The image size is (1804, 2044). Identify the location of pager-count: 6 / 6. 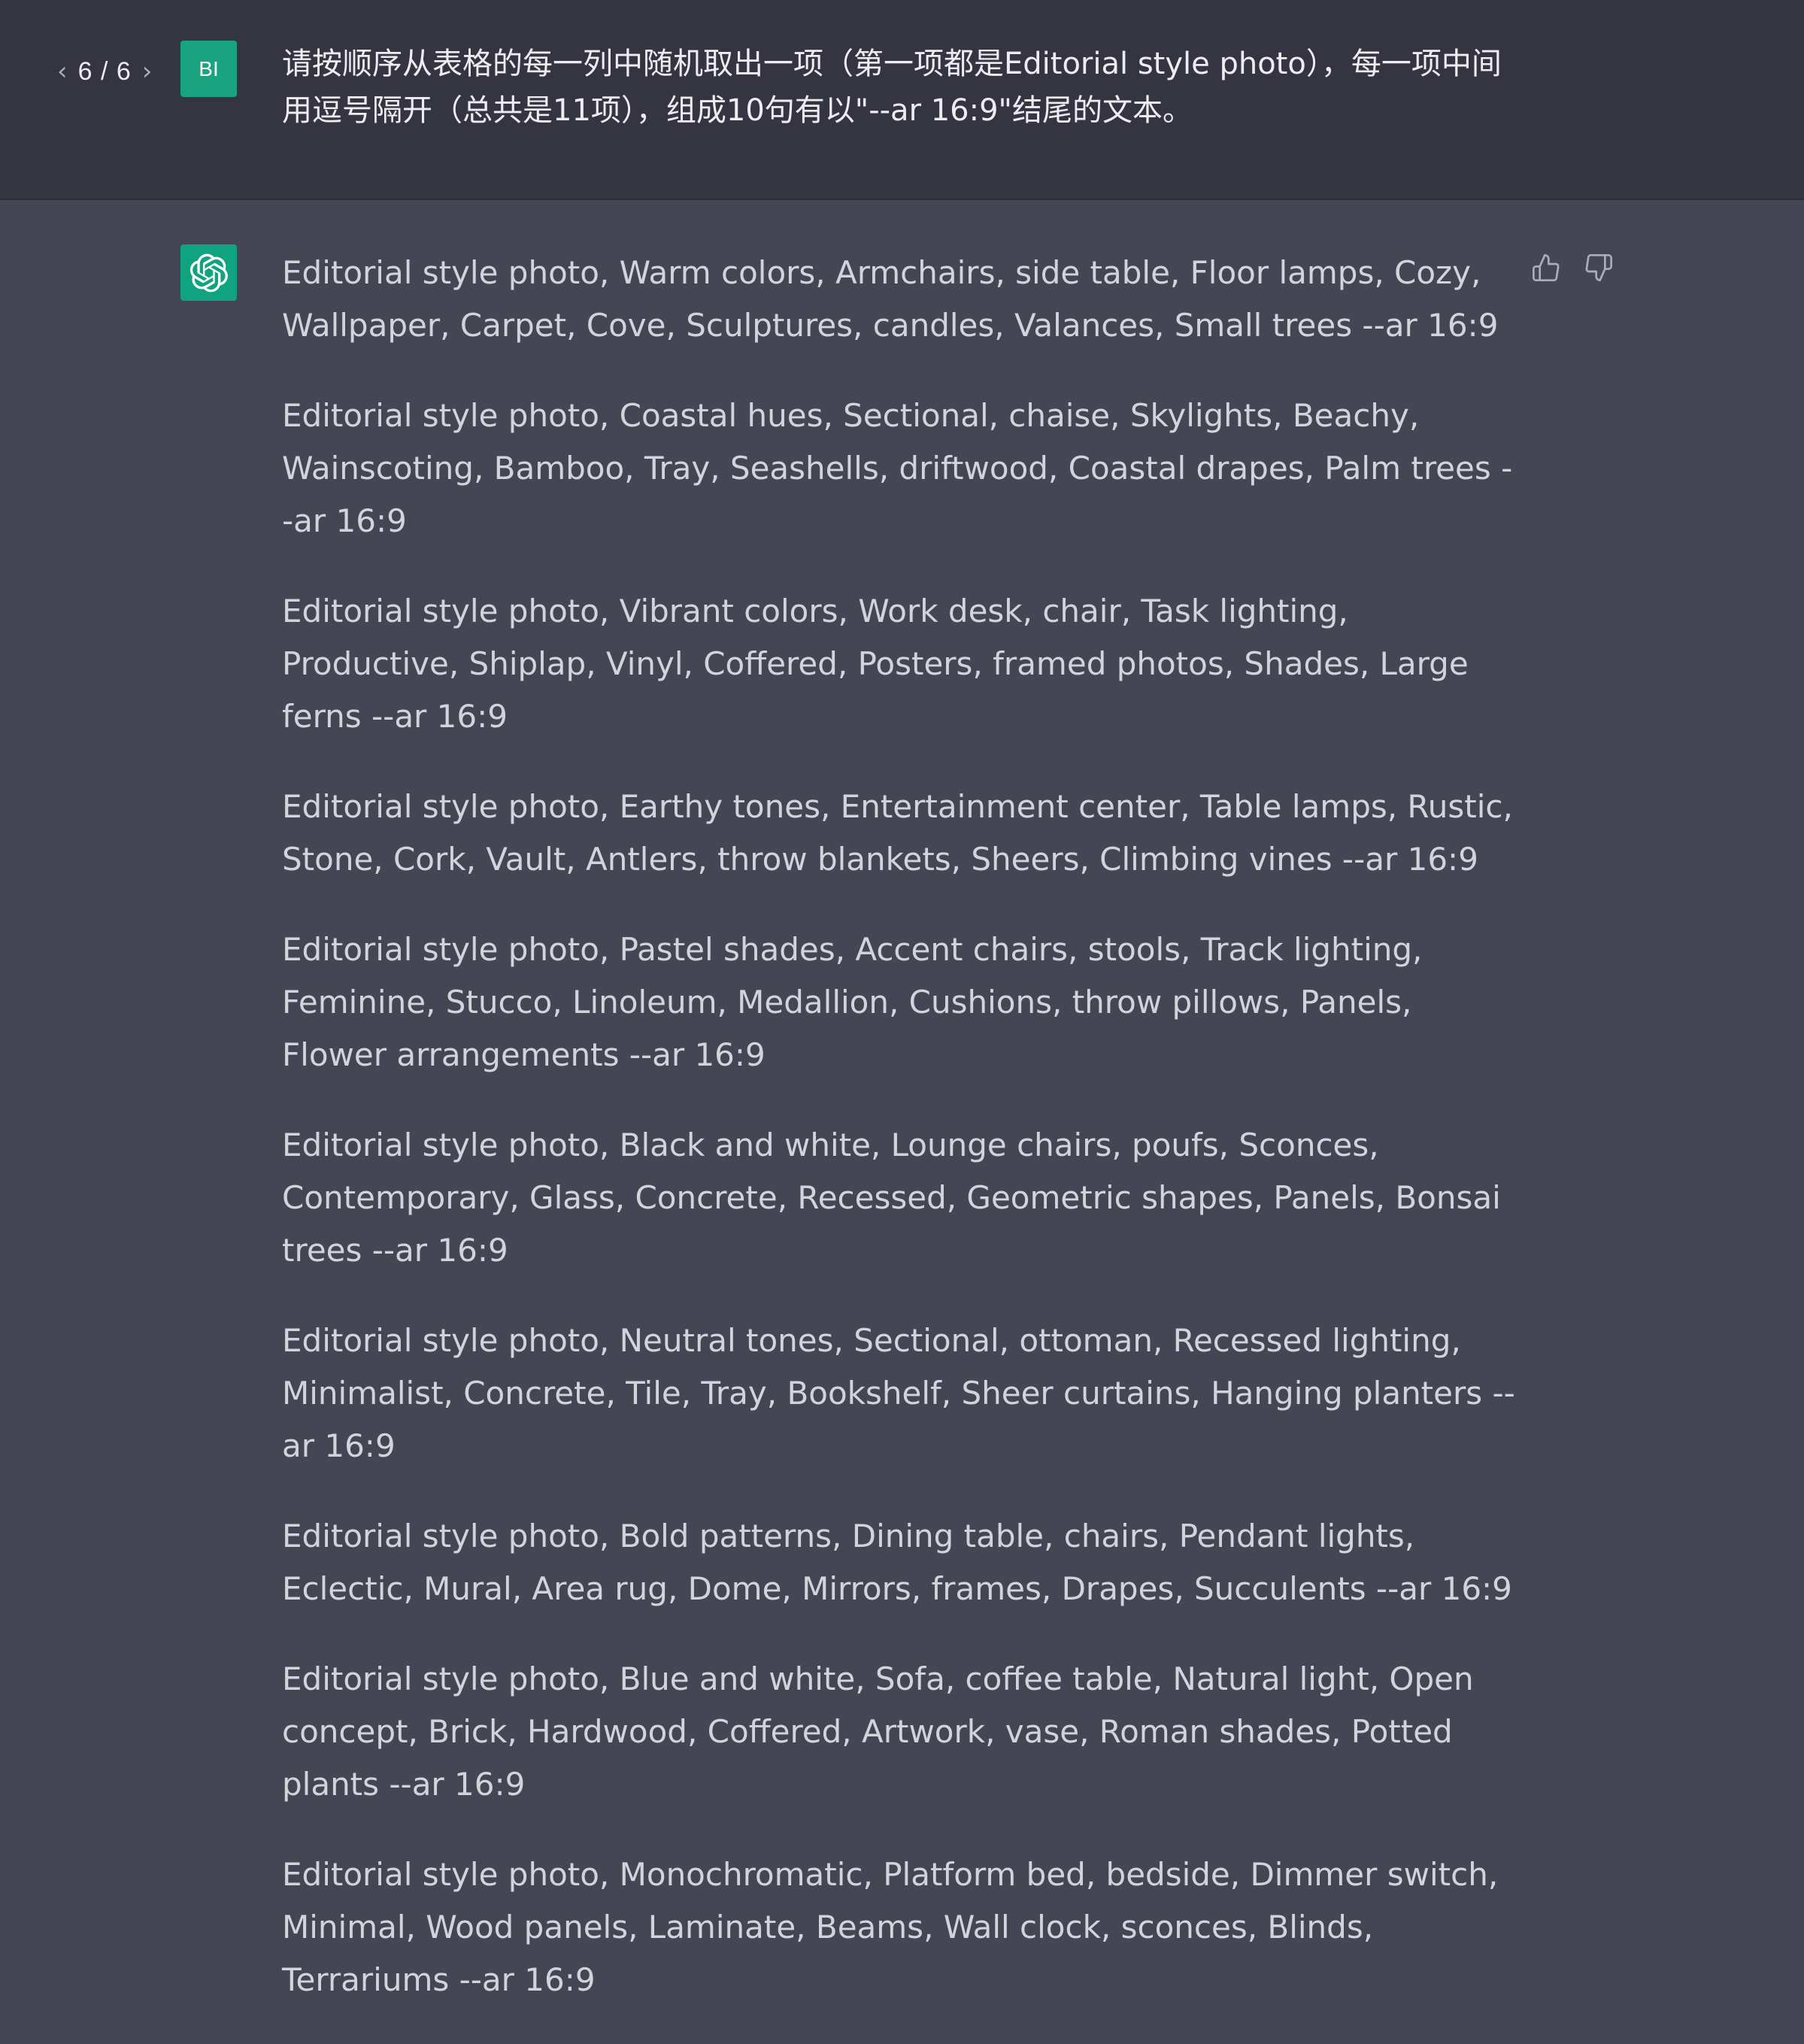
(104, 71).